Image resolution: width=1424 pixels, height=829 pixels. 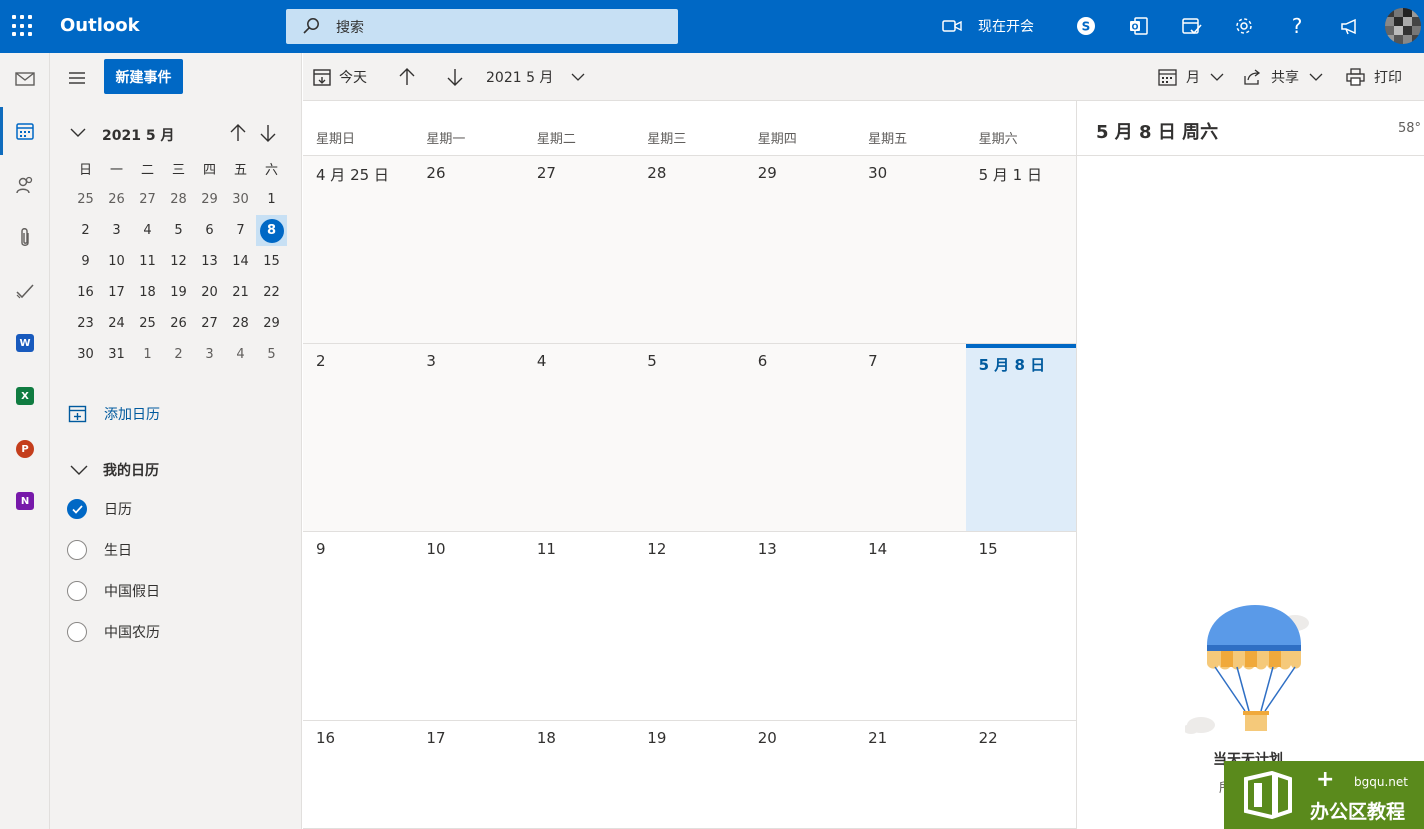 What do you see at coordinates (240, 323) in the screenshot?
I see `mini-day: 28` at bounding box center [240, 323].